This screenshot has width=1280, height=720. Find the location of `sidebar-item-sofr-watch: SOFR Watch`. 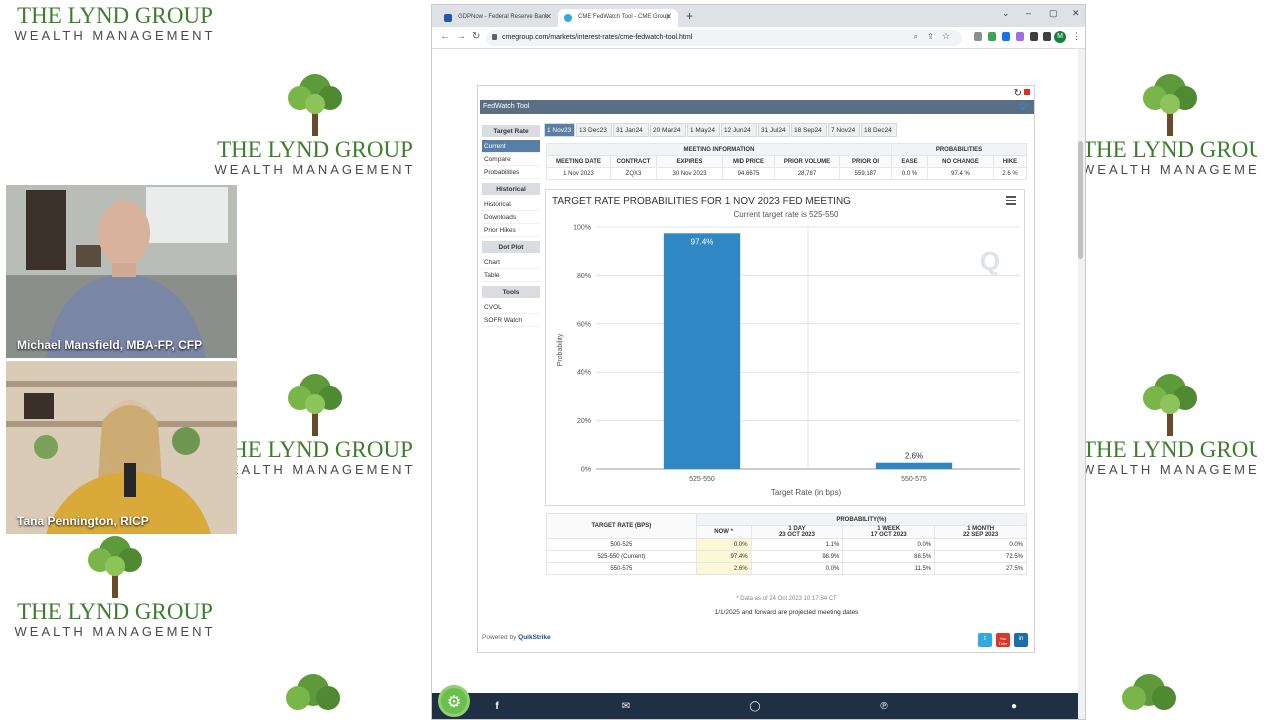

sidebar-item-sofr-watch: SOFR Watch is located at coordinates (511, 320).